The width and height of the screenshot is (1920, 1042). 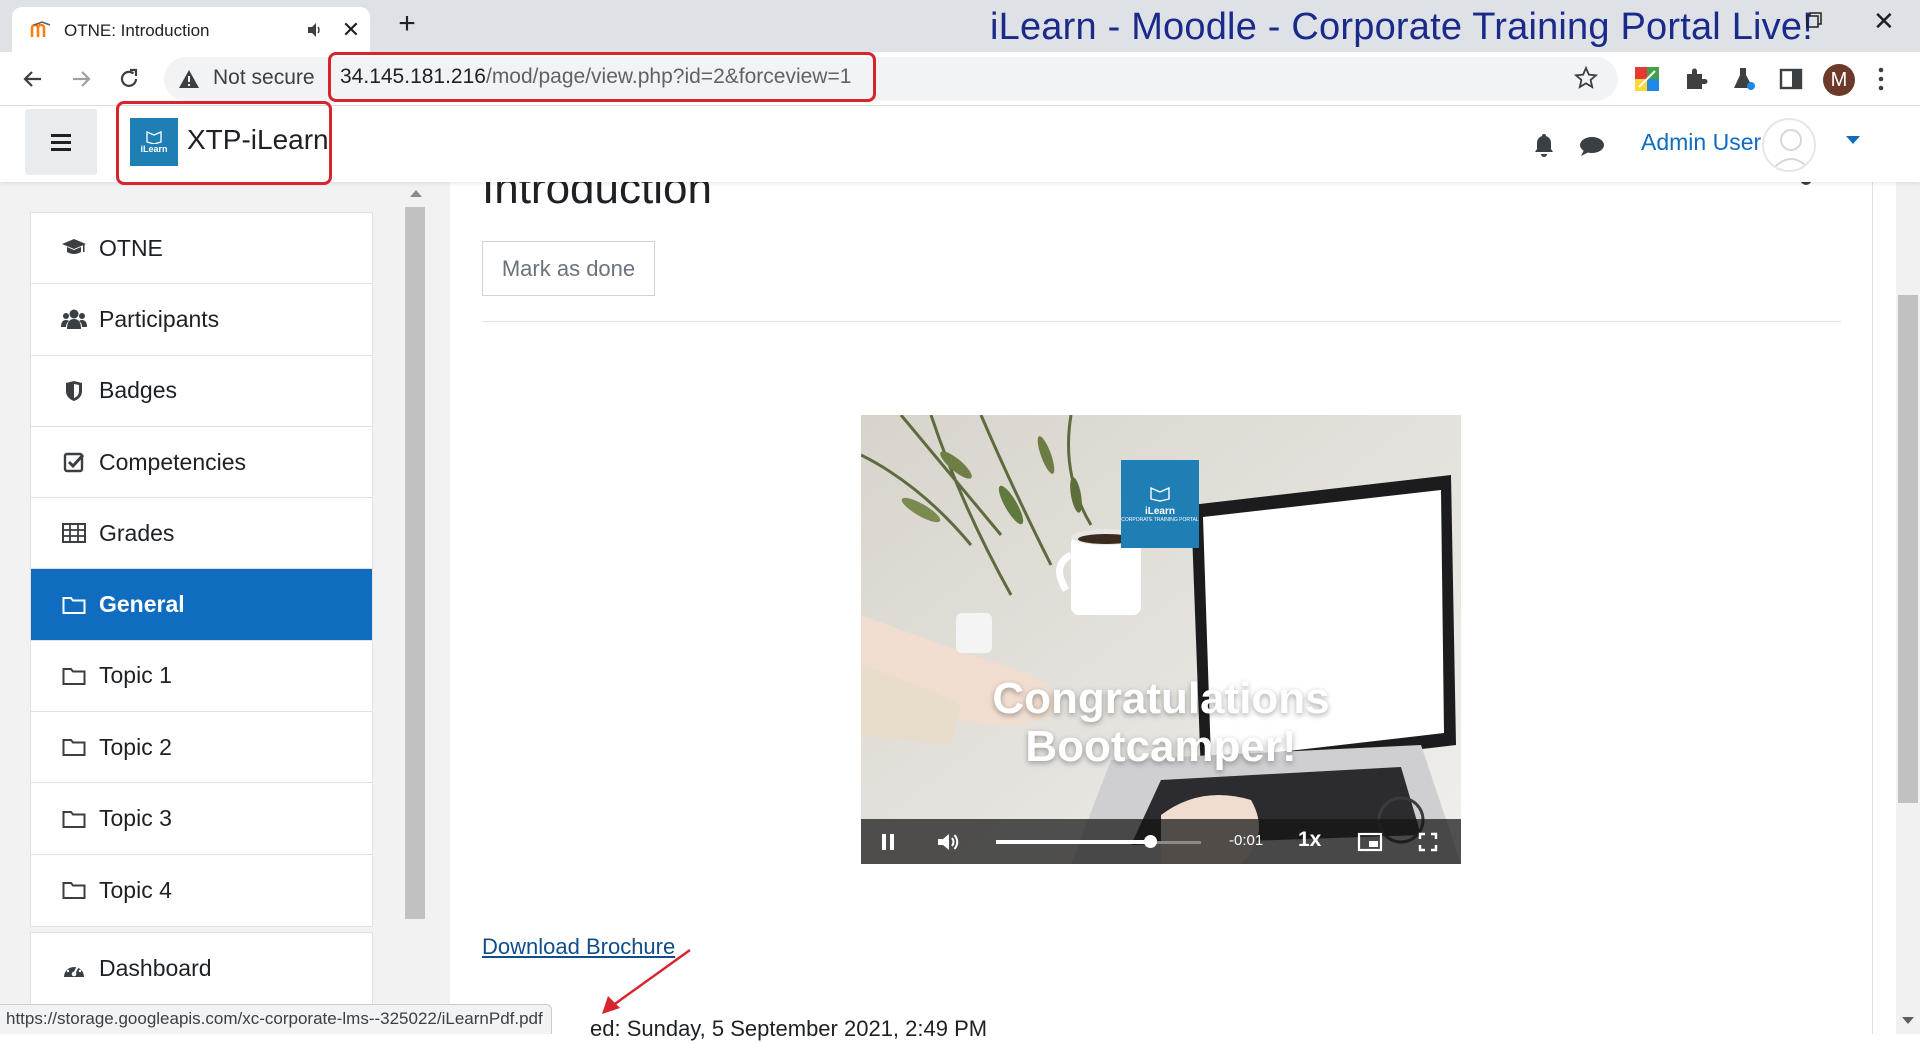 I want to click on forward-button, so click(x=81, y=79).